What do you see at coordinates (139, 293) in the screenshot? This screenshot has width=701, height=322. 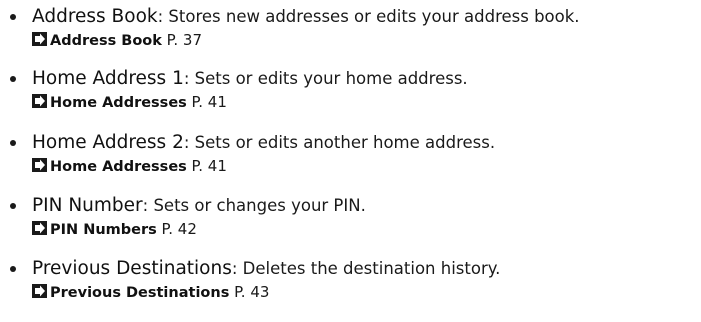 I see `reference-title: Previous Destinations` at bounding box center [139, 293].